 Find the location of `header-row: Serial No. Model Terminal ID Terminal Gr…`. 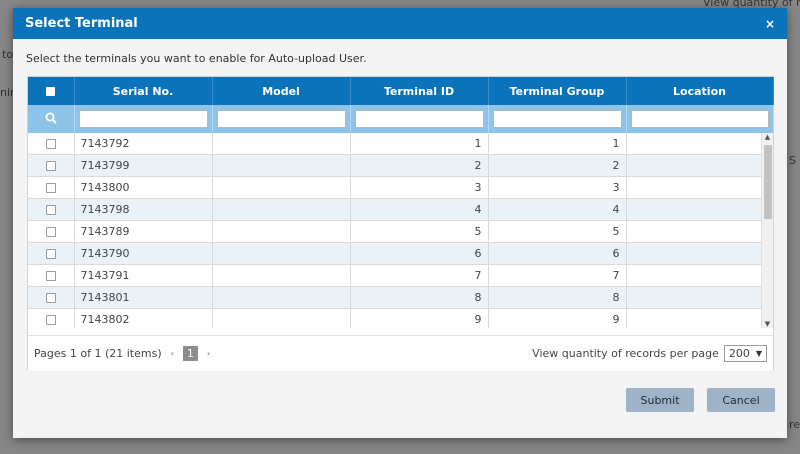

header-row: Serial No. Model Terminal ID Terminal Gr… is located at coordinates (401, 91).